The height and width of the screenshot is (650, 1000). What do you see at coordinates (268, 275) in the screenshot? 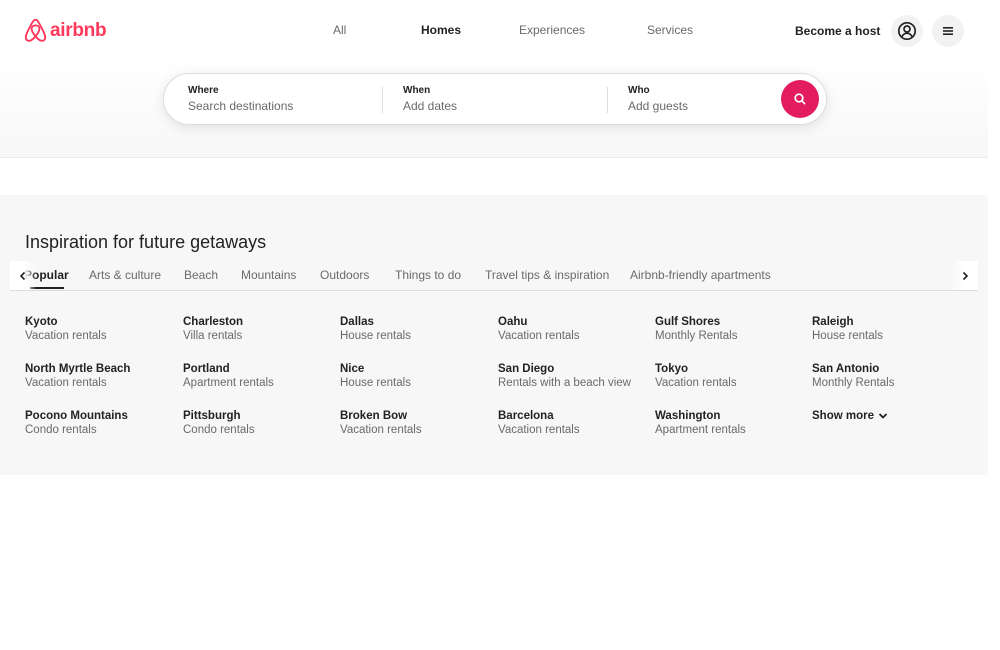
I see `tab-mountains: Mountains` at bounding box center [268, 275].